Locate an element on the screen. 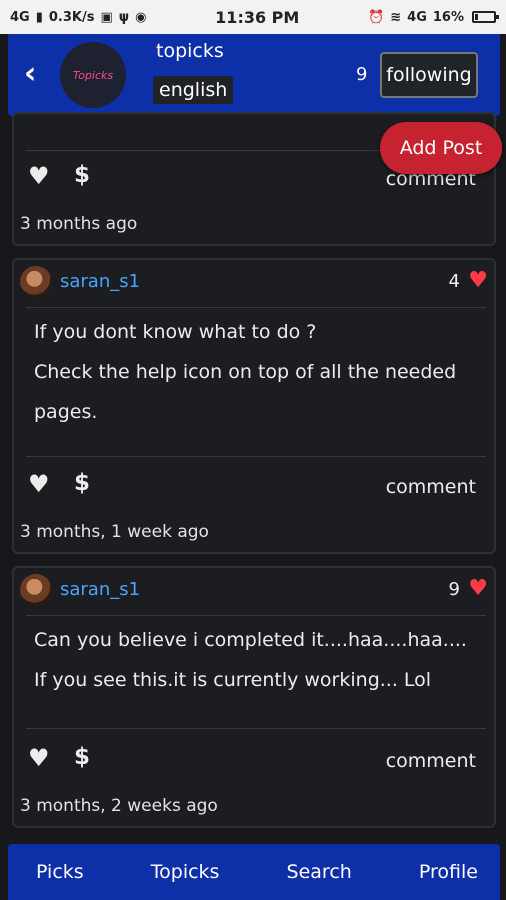  sim-icon: ▣ is located at coordinates (106, 17).